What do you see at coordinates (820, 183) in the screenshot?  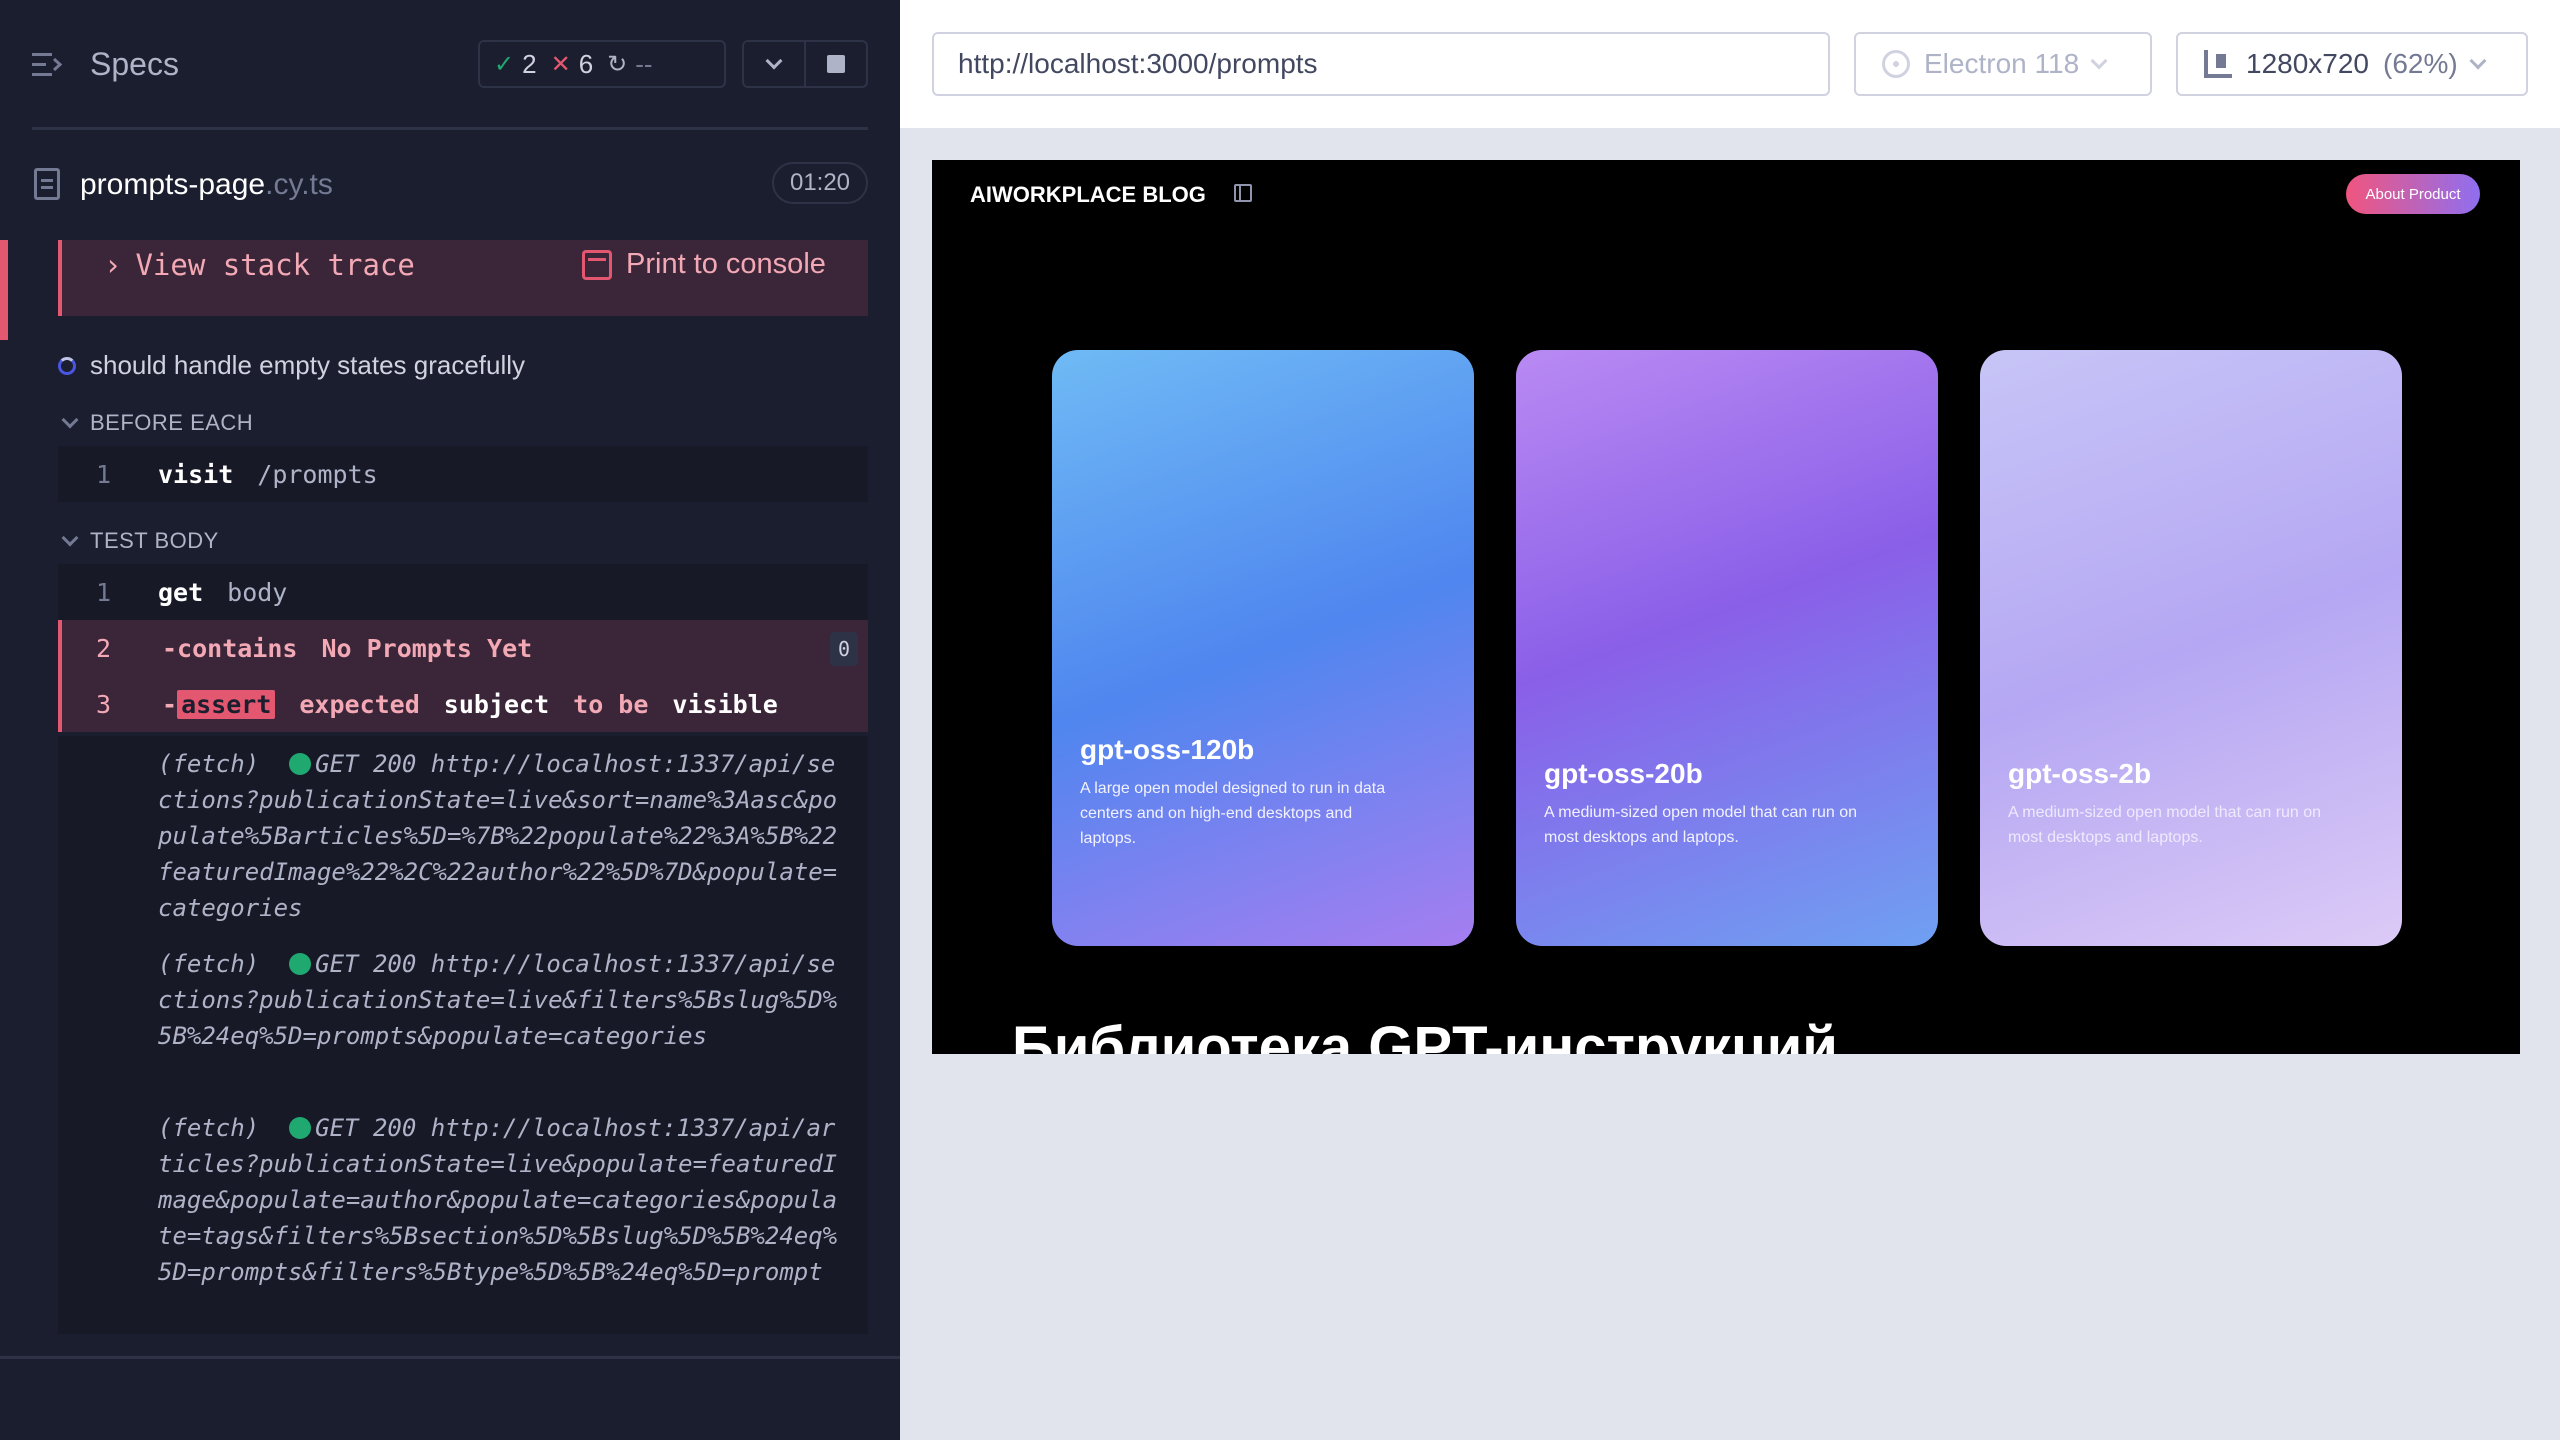 I see `spec-duration: 01:20` at bounding box center [820, 183].